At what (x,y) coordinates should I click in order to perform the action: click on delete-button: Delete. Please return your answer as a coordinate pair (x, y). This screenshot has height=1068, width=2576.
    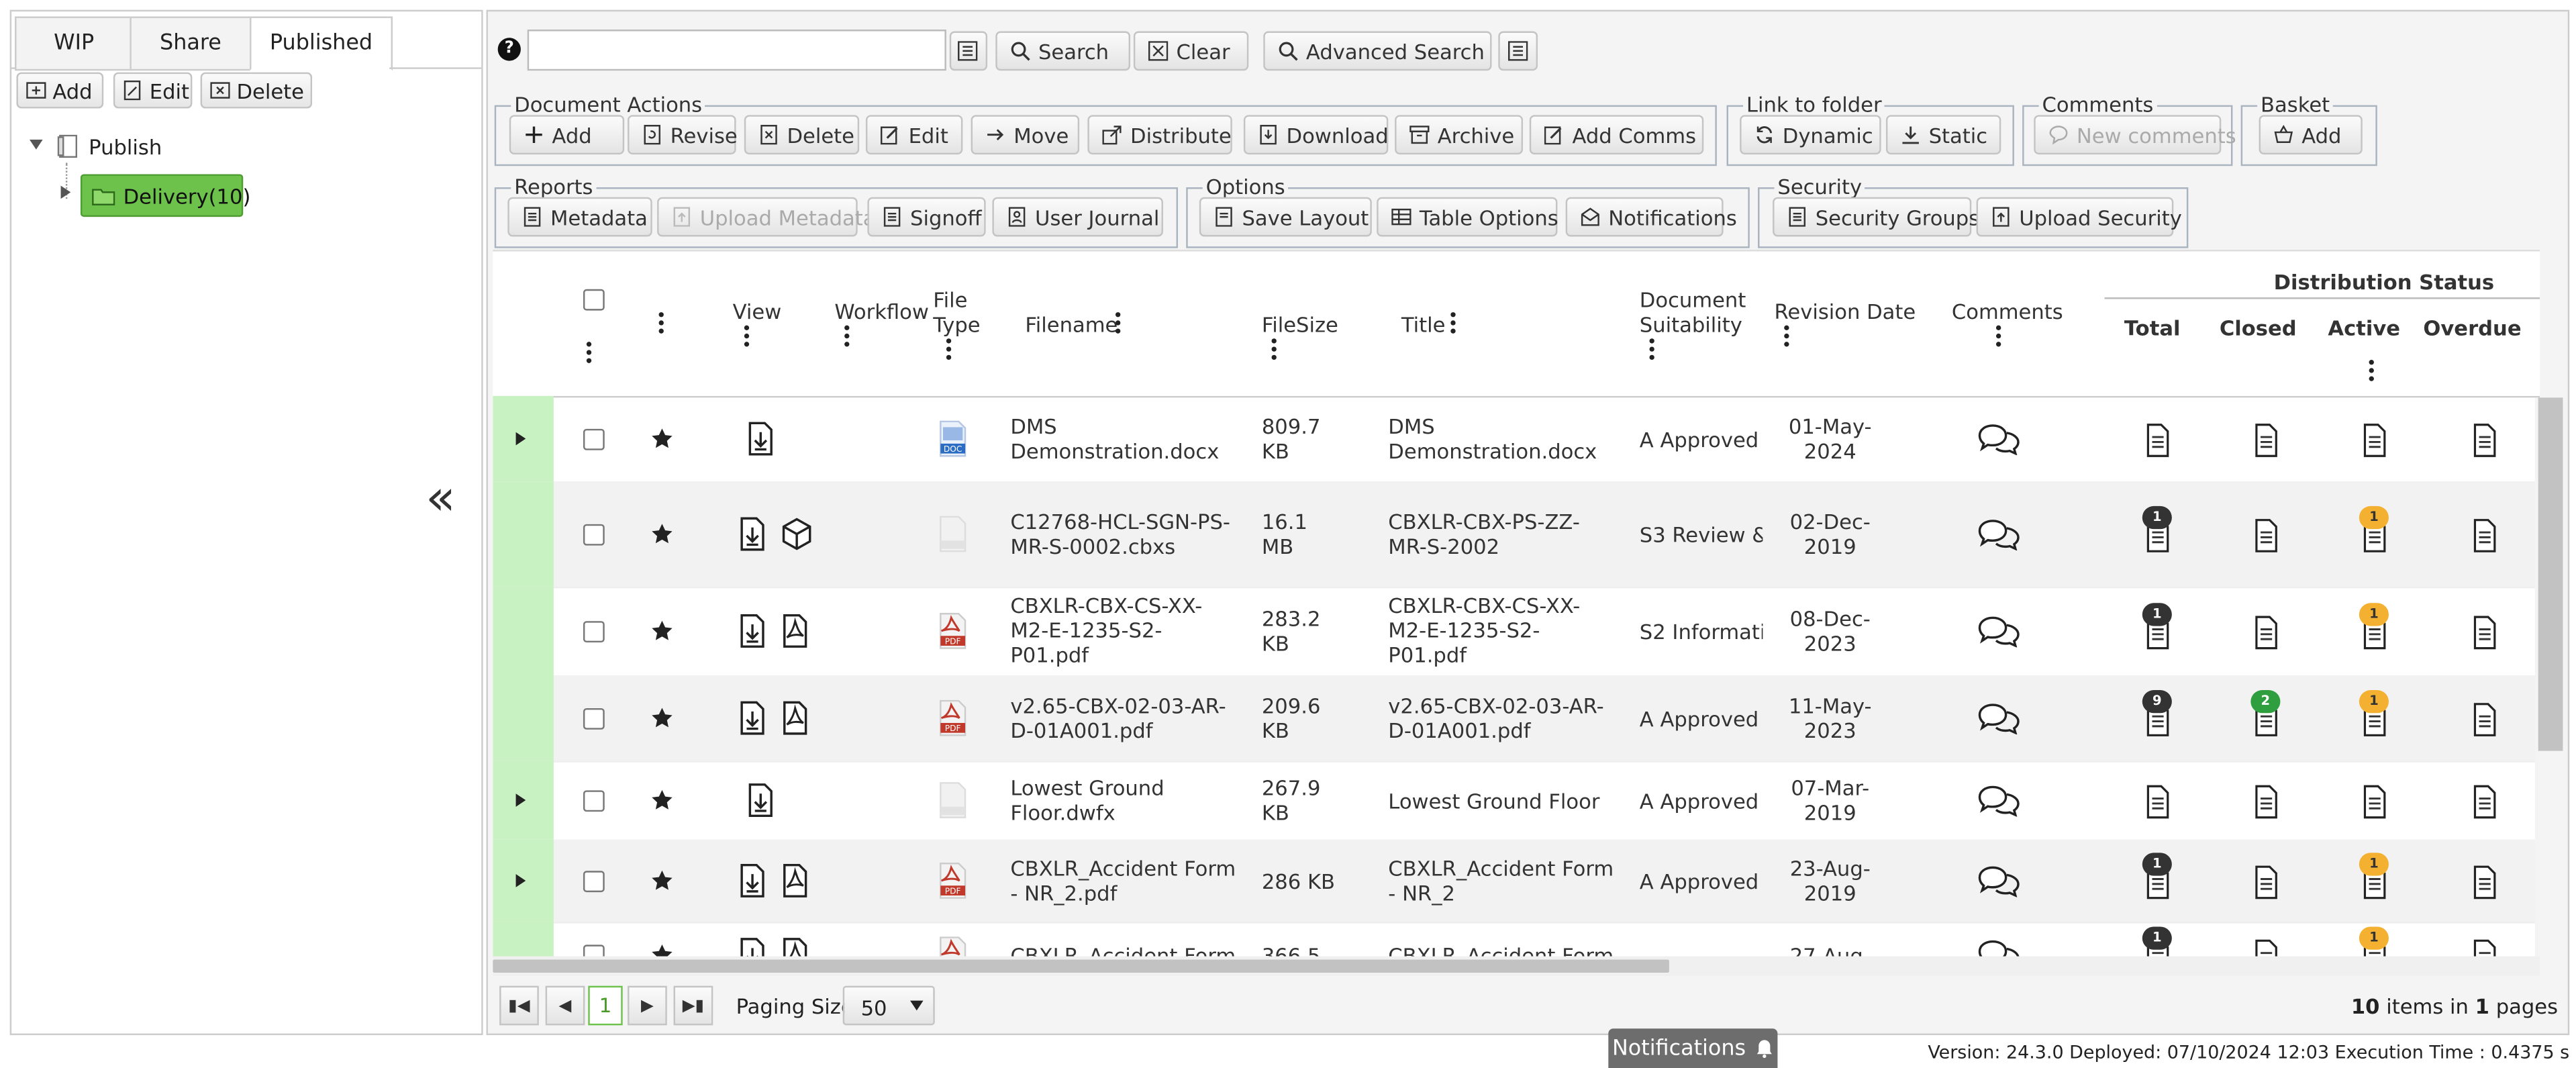
    Looking at the image, I should click on (256, 90).